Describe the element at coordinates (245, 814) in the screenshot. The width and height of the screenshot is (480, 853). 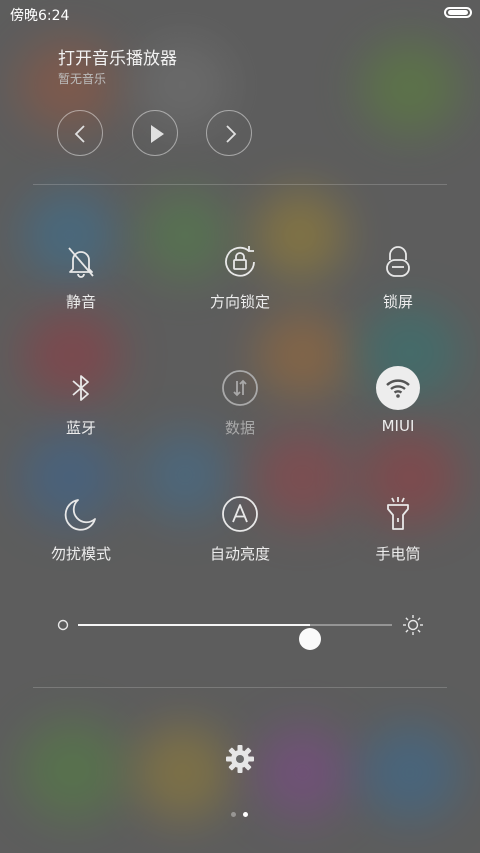
I see `page-dot-active` at that location.